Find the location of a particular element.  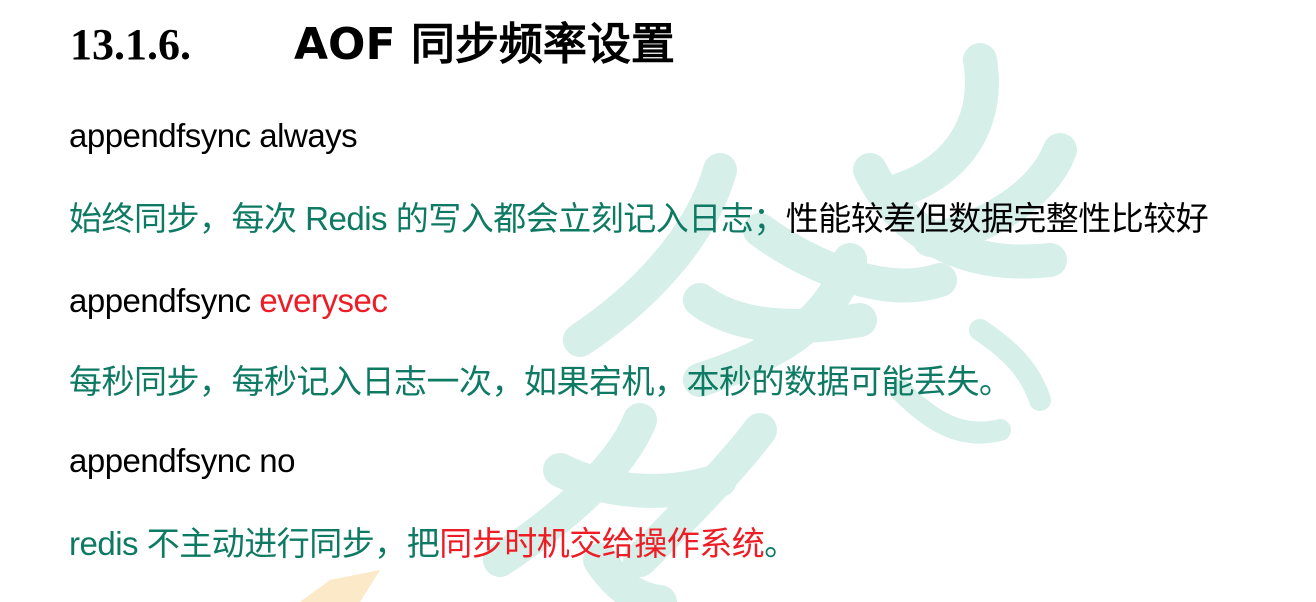

config-keyword-everysec: appendfsync is located at coordinates (164, 300).